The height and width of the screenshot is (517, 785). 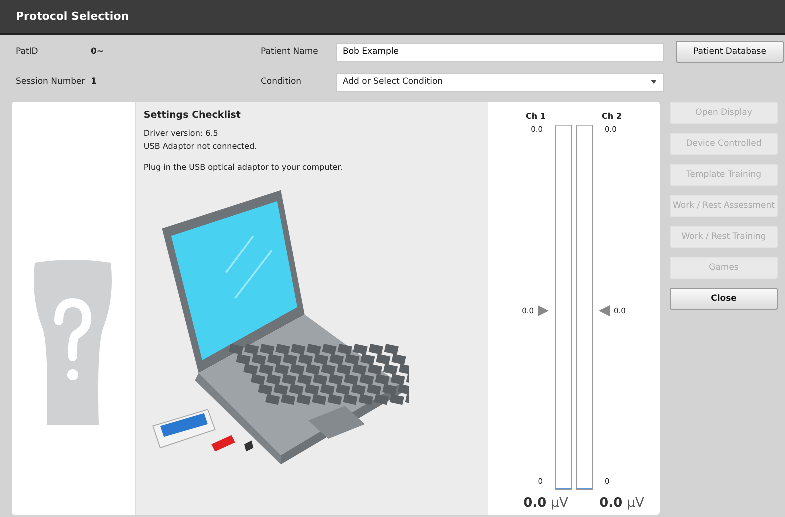 I want to click on channel-label: Ch 1, so click(x=536, y=116).